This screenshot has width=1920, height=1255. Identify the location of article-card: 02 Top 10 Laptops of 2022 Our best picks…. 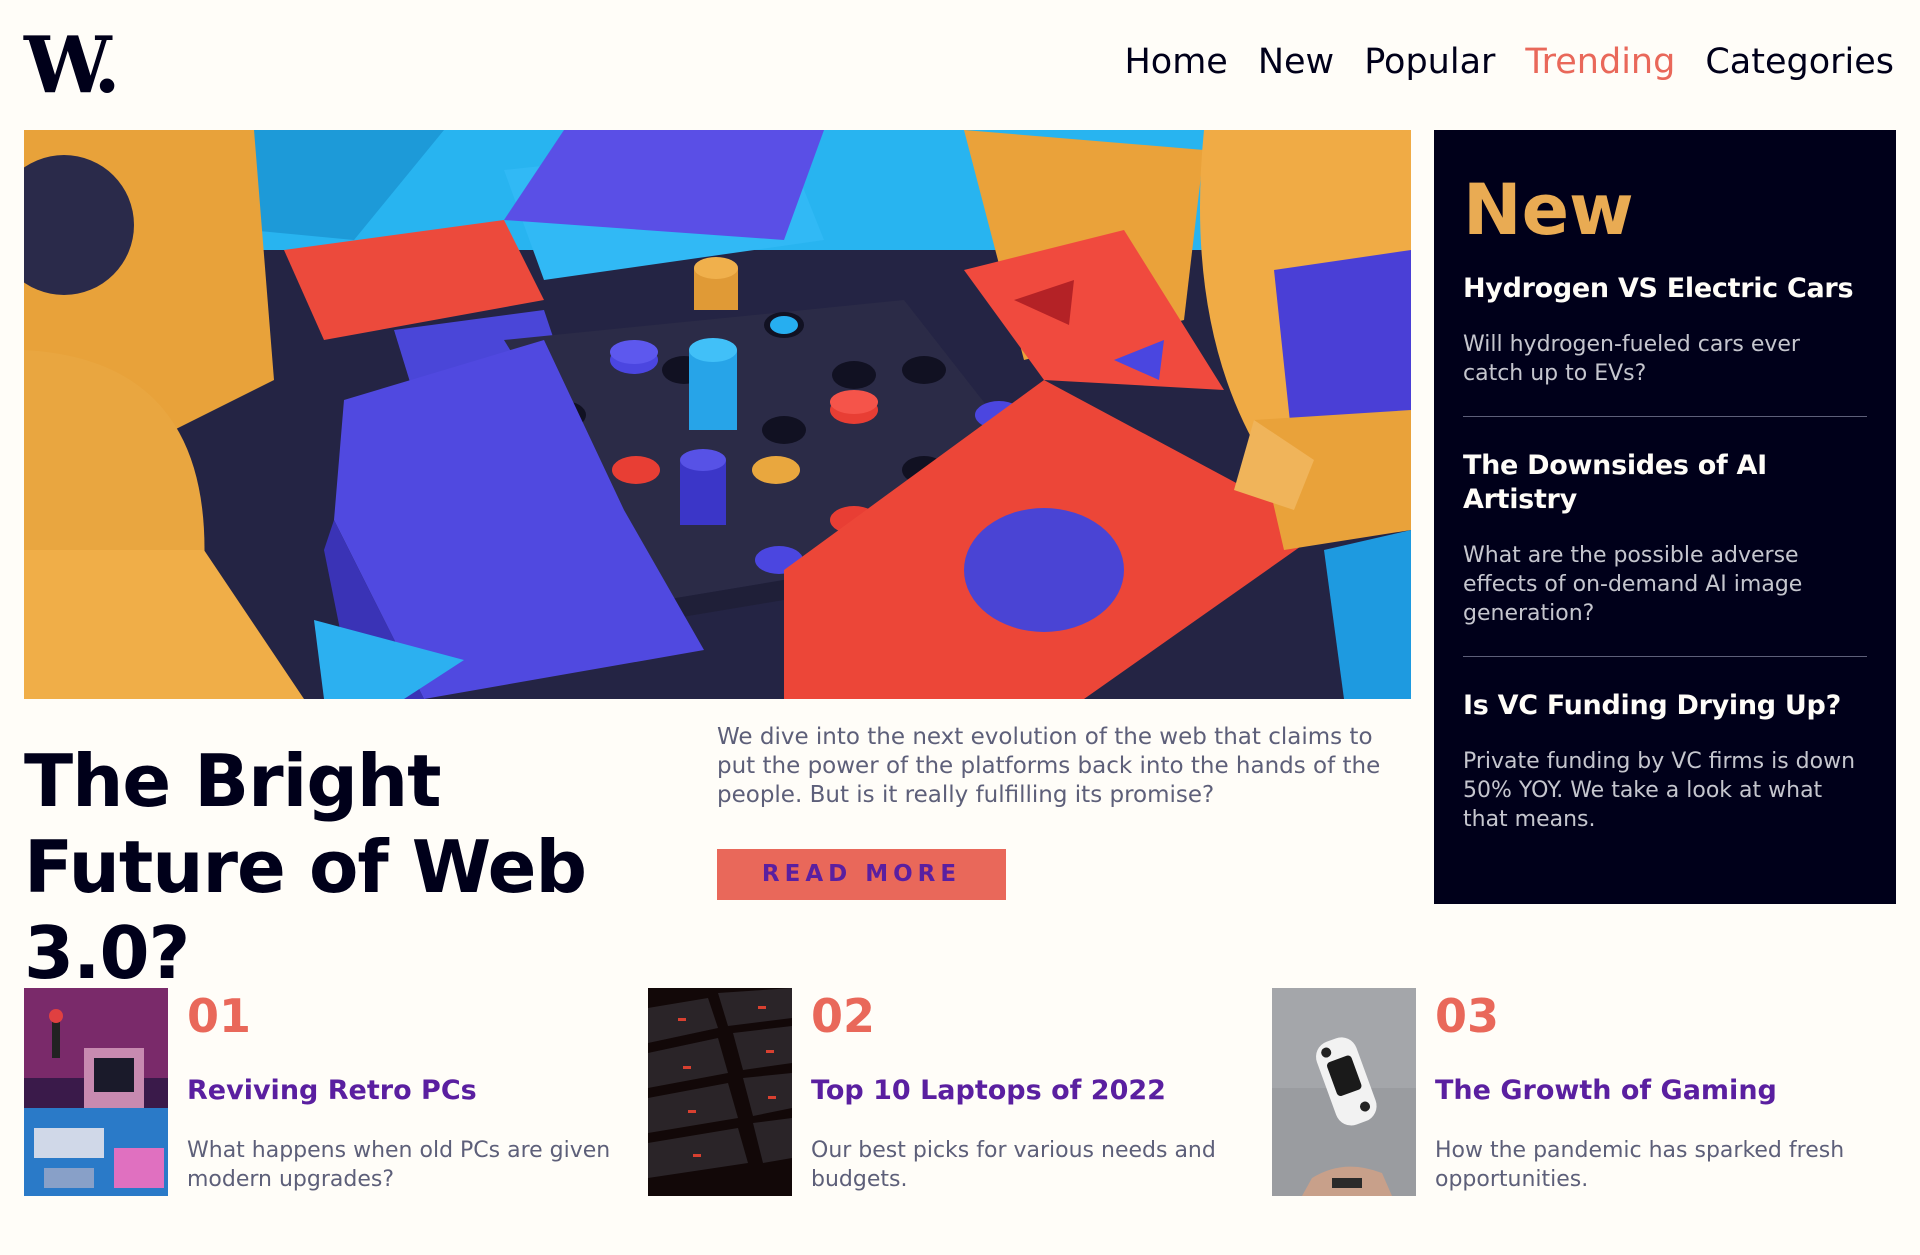
(948, 1092).